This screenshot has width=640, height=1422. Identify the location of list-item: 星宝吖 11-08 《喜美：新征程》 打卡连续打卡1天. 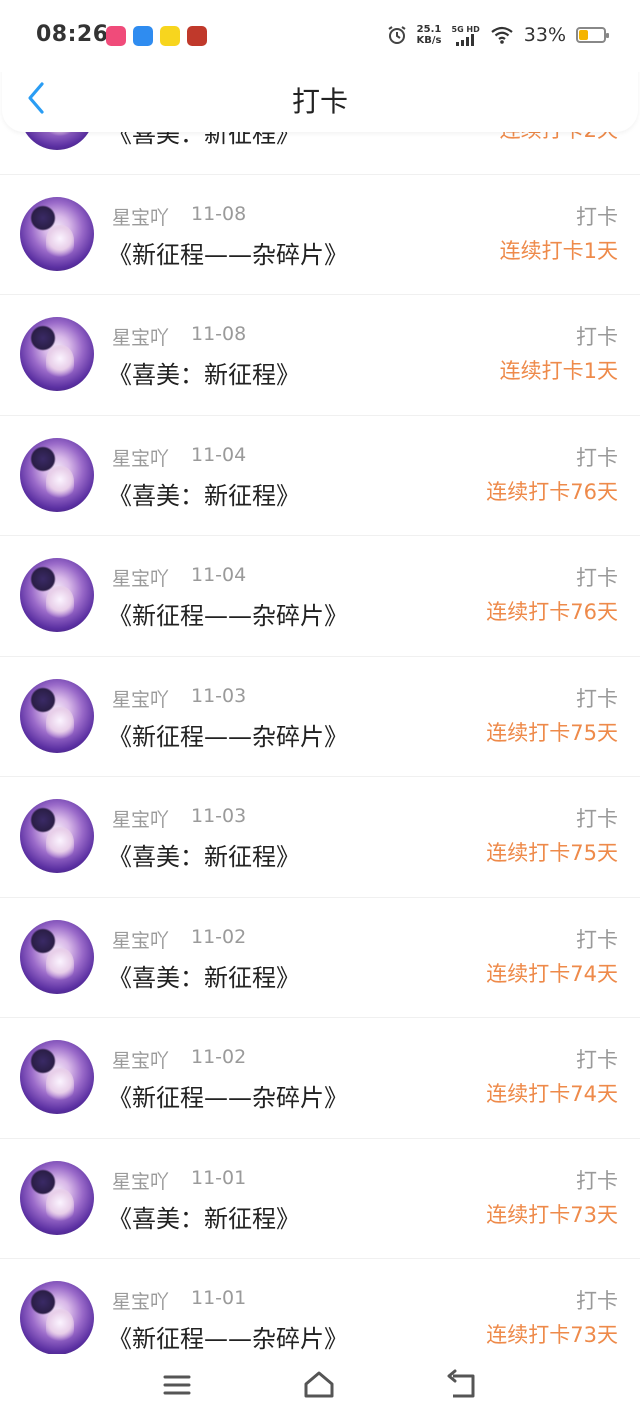
(320, 355).